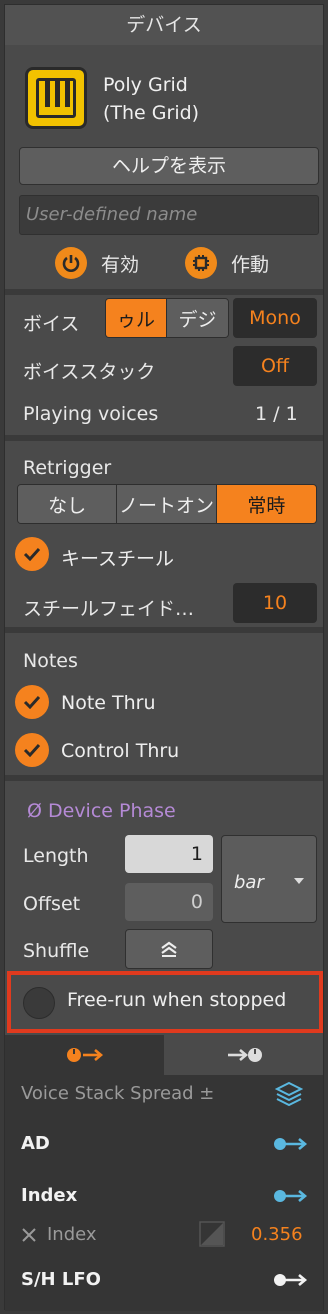 This screenshot has height=1314, width=328. I want to click on steal-fade-value: 10, so click(275, 603).